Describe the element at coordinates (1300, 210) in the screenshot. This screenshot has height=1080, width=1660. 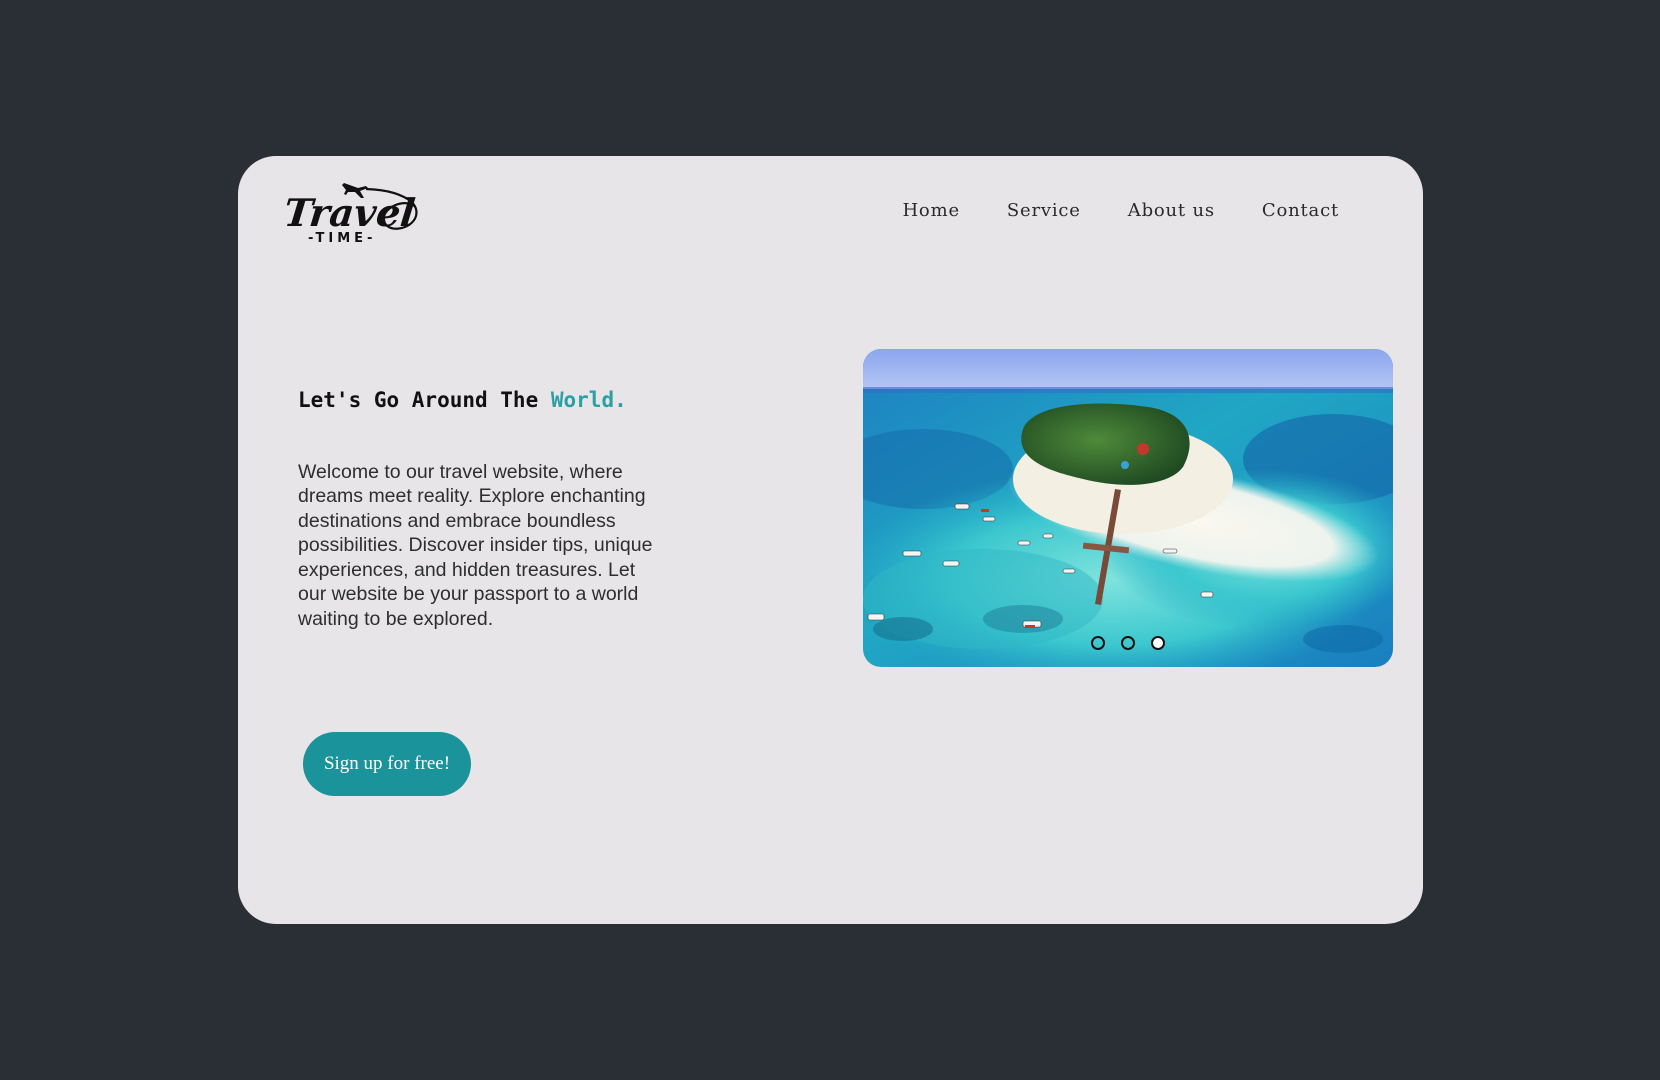
I see `nav-contact: Contact` at that location.